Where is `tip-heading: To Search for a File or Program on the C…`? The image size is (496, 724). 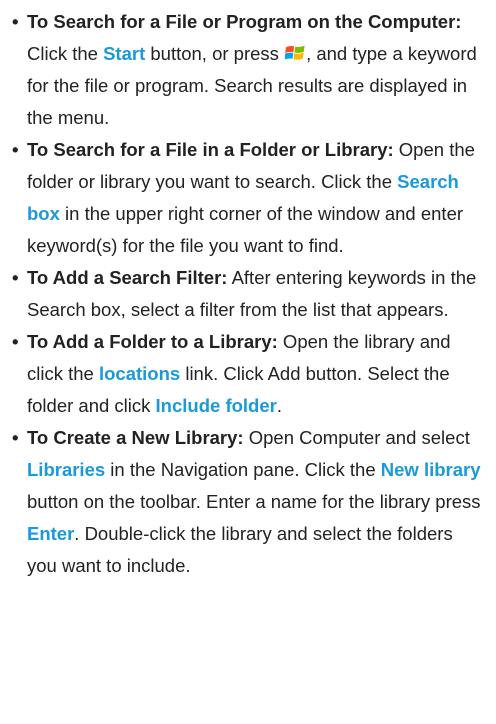
tip-heading: To Search for a File or Program on the C… is located at coordinates (244, 21).